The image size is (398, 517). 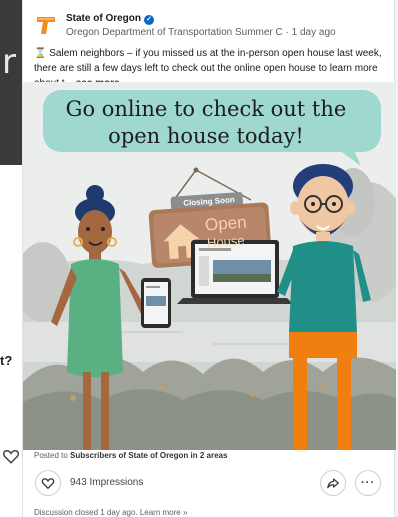 I want to click on like-button, so click(x=48, y=483).